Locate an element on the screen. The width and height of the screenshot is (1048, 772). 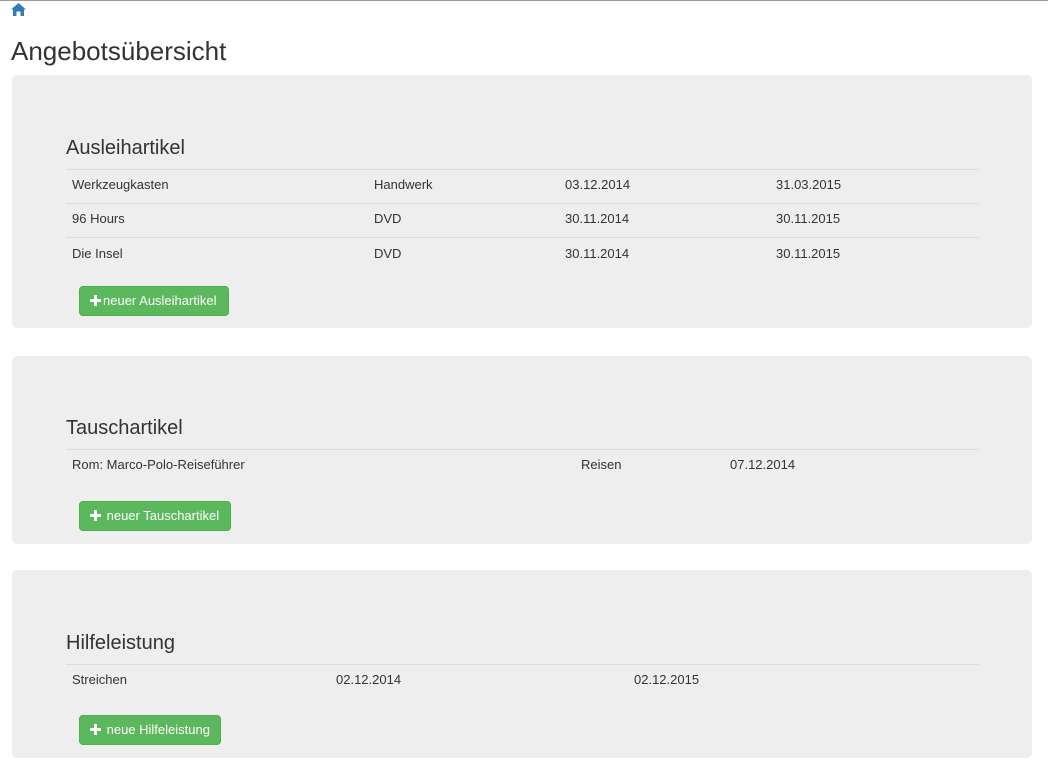
item-start-date: 03.12.2014 is located at coordinates (598, 184).